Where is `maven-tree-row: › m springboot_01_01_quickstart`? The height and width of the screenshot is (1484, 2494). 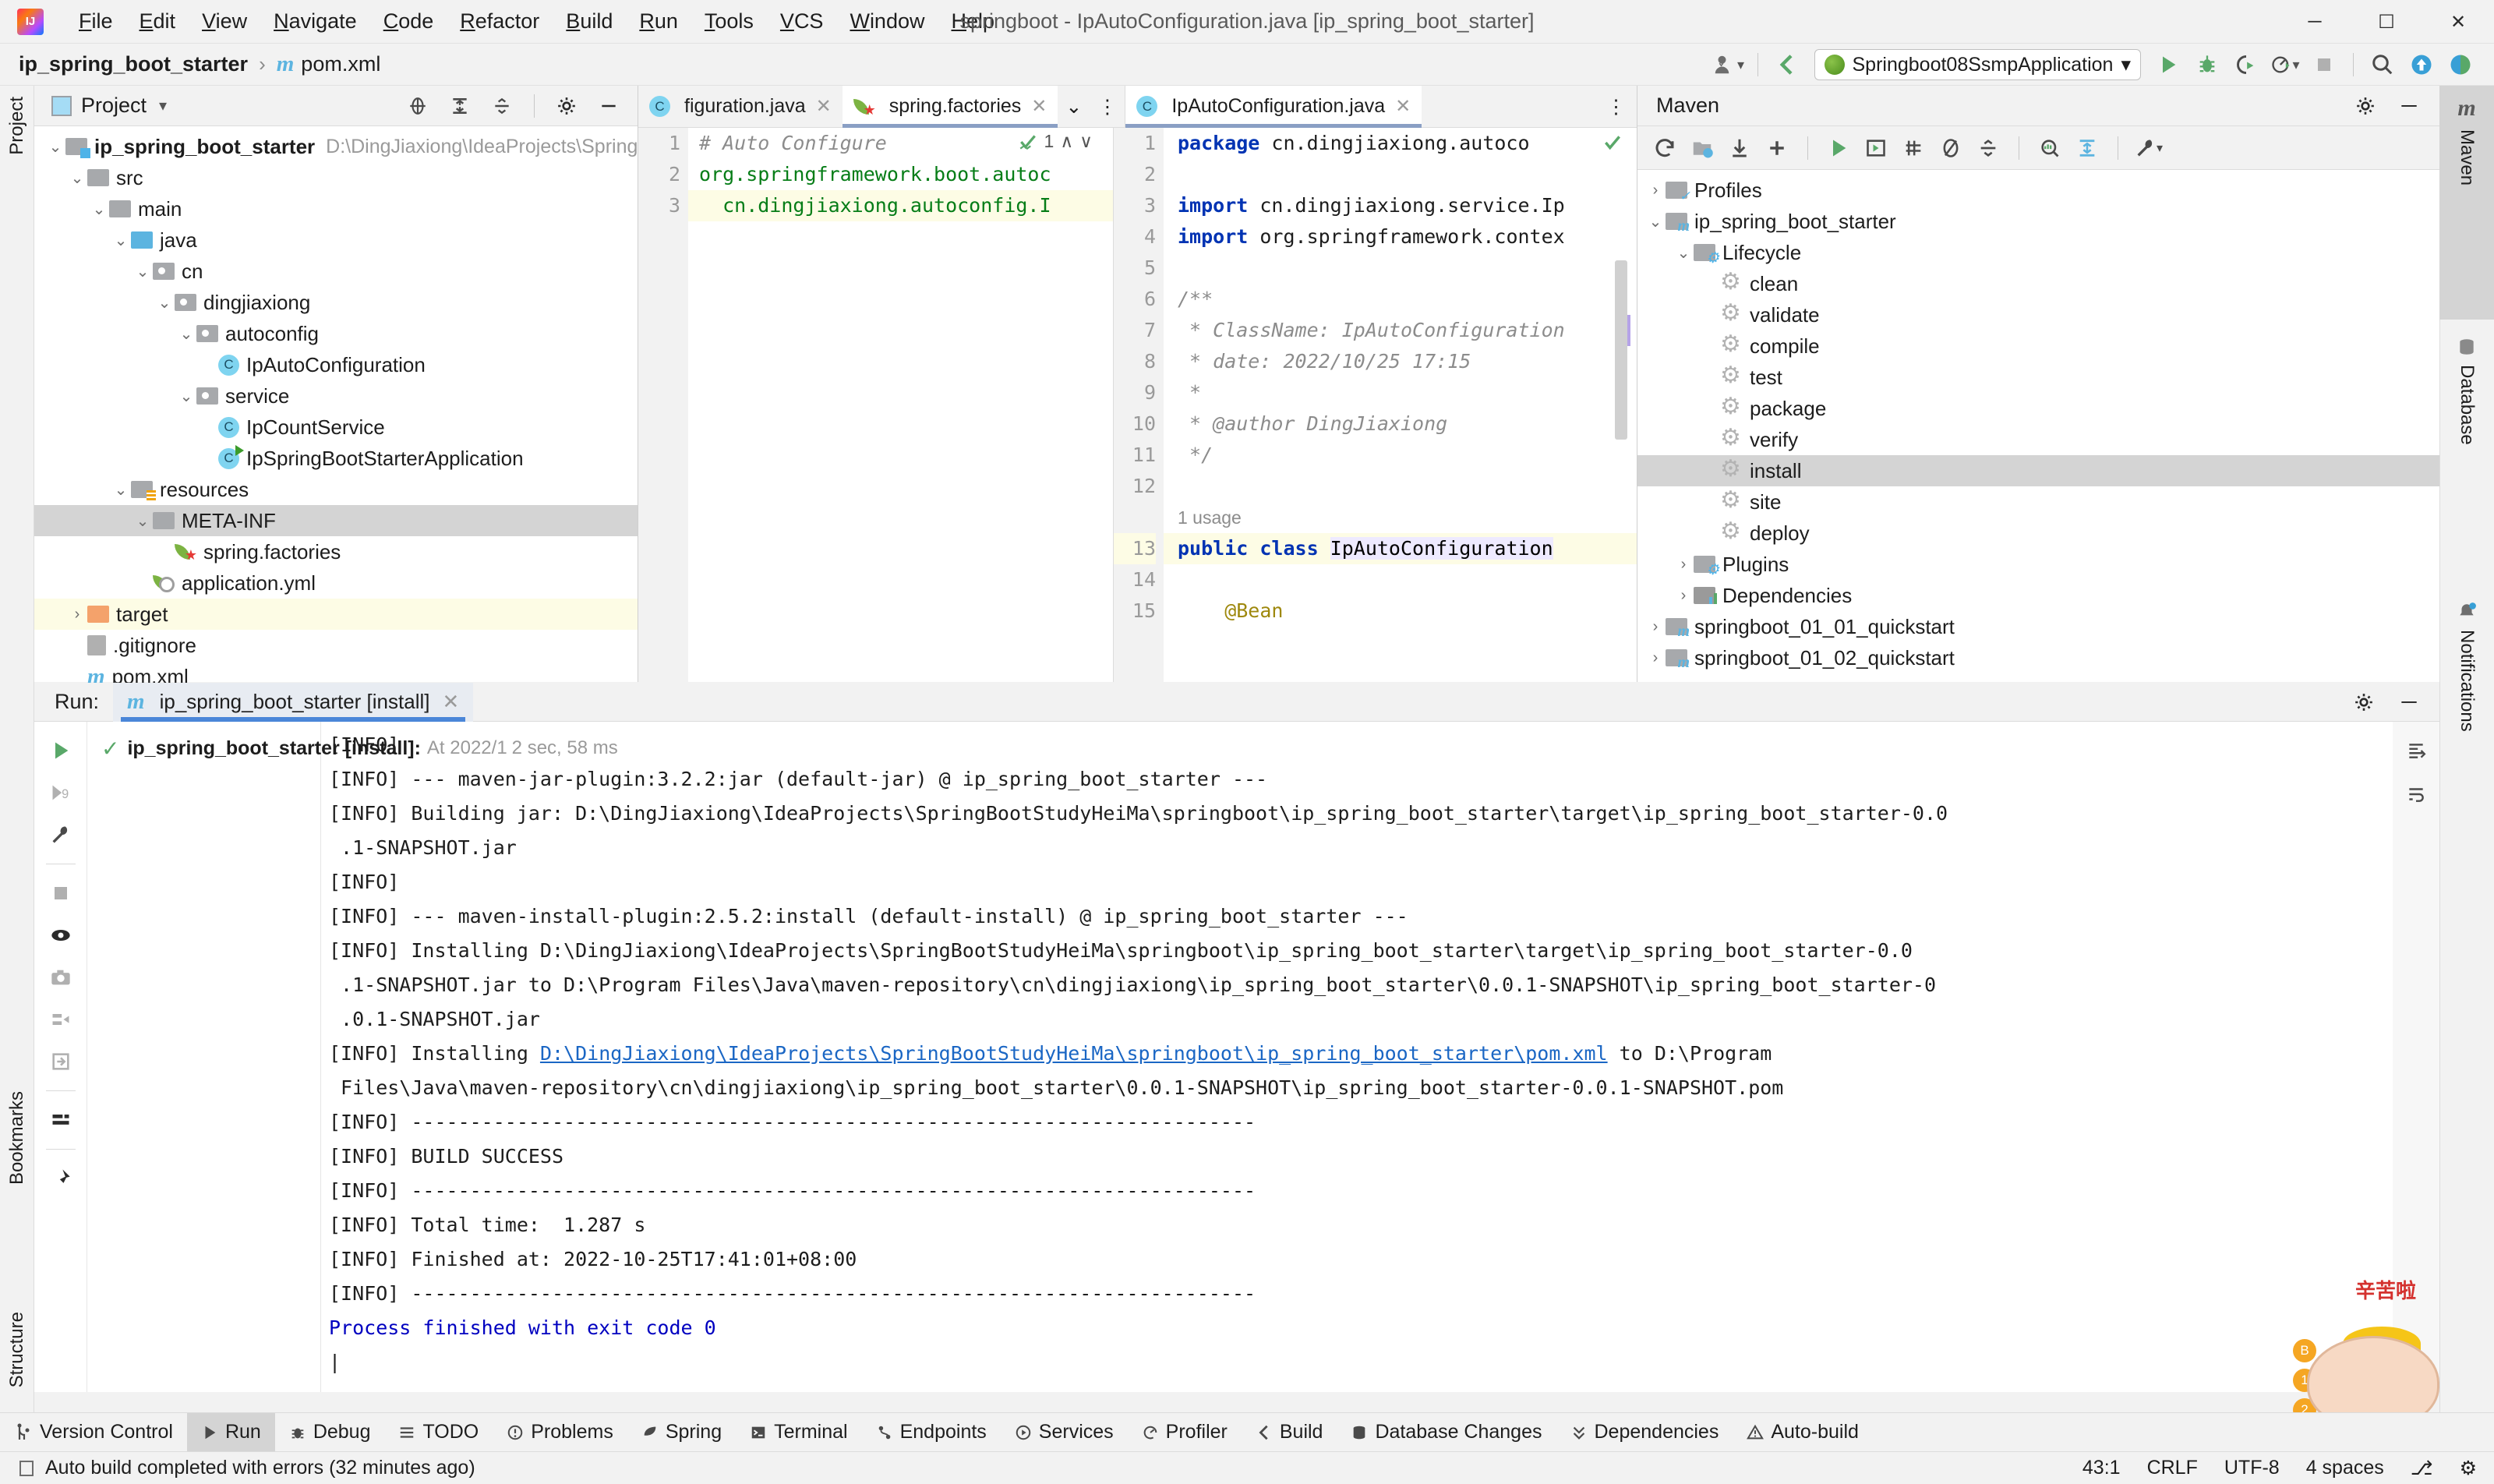 maven-tree-row: › m springboot_01_01_quickstart is located at coordinates (2038, 626).